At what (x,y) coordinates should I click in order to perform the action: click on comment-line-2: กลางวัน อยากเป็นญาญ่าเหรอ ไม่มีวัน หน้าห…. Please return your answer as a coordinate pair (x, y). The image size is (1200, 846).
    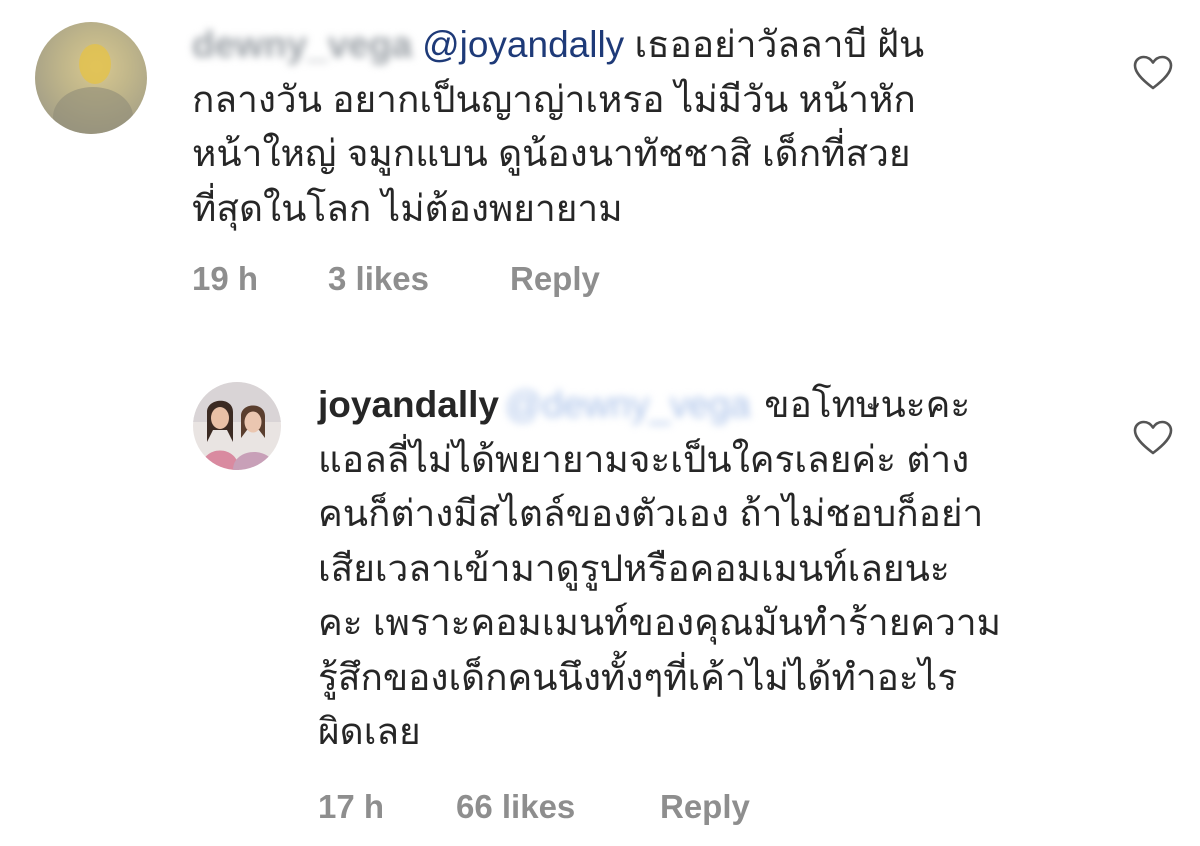
    Looking at the image, I should click on (554, 99).